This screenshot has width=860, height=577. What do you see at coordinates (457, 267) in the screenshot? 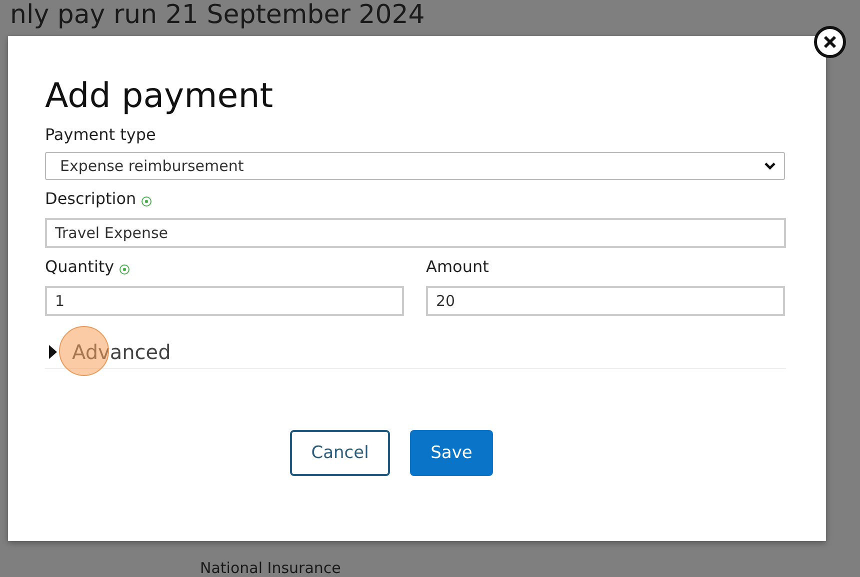
I see `field-label: Amount` at bounding box center [457, 267].